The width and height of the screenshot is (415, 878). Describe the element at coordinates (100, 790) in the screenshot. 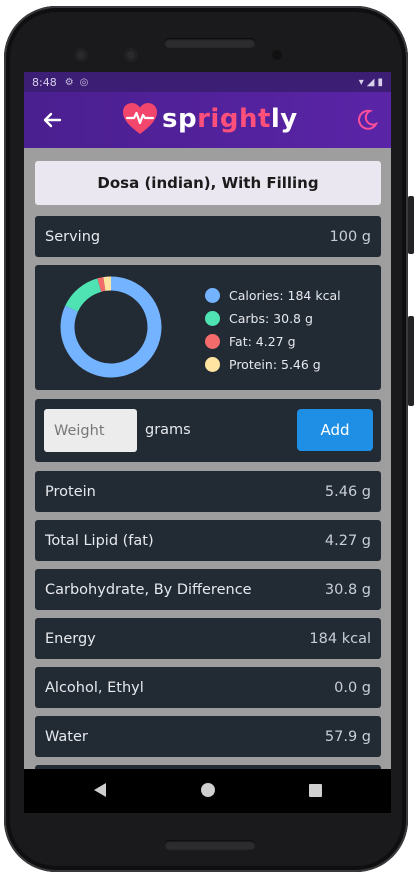

I see `nav-back-icon` at that location.